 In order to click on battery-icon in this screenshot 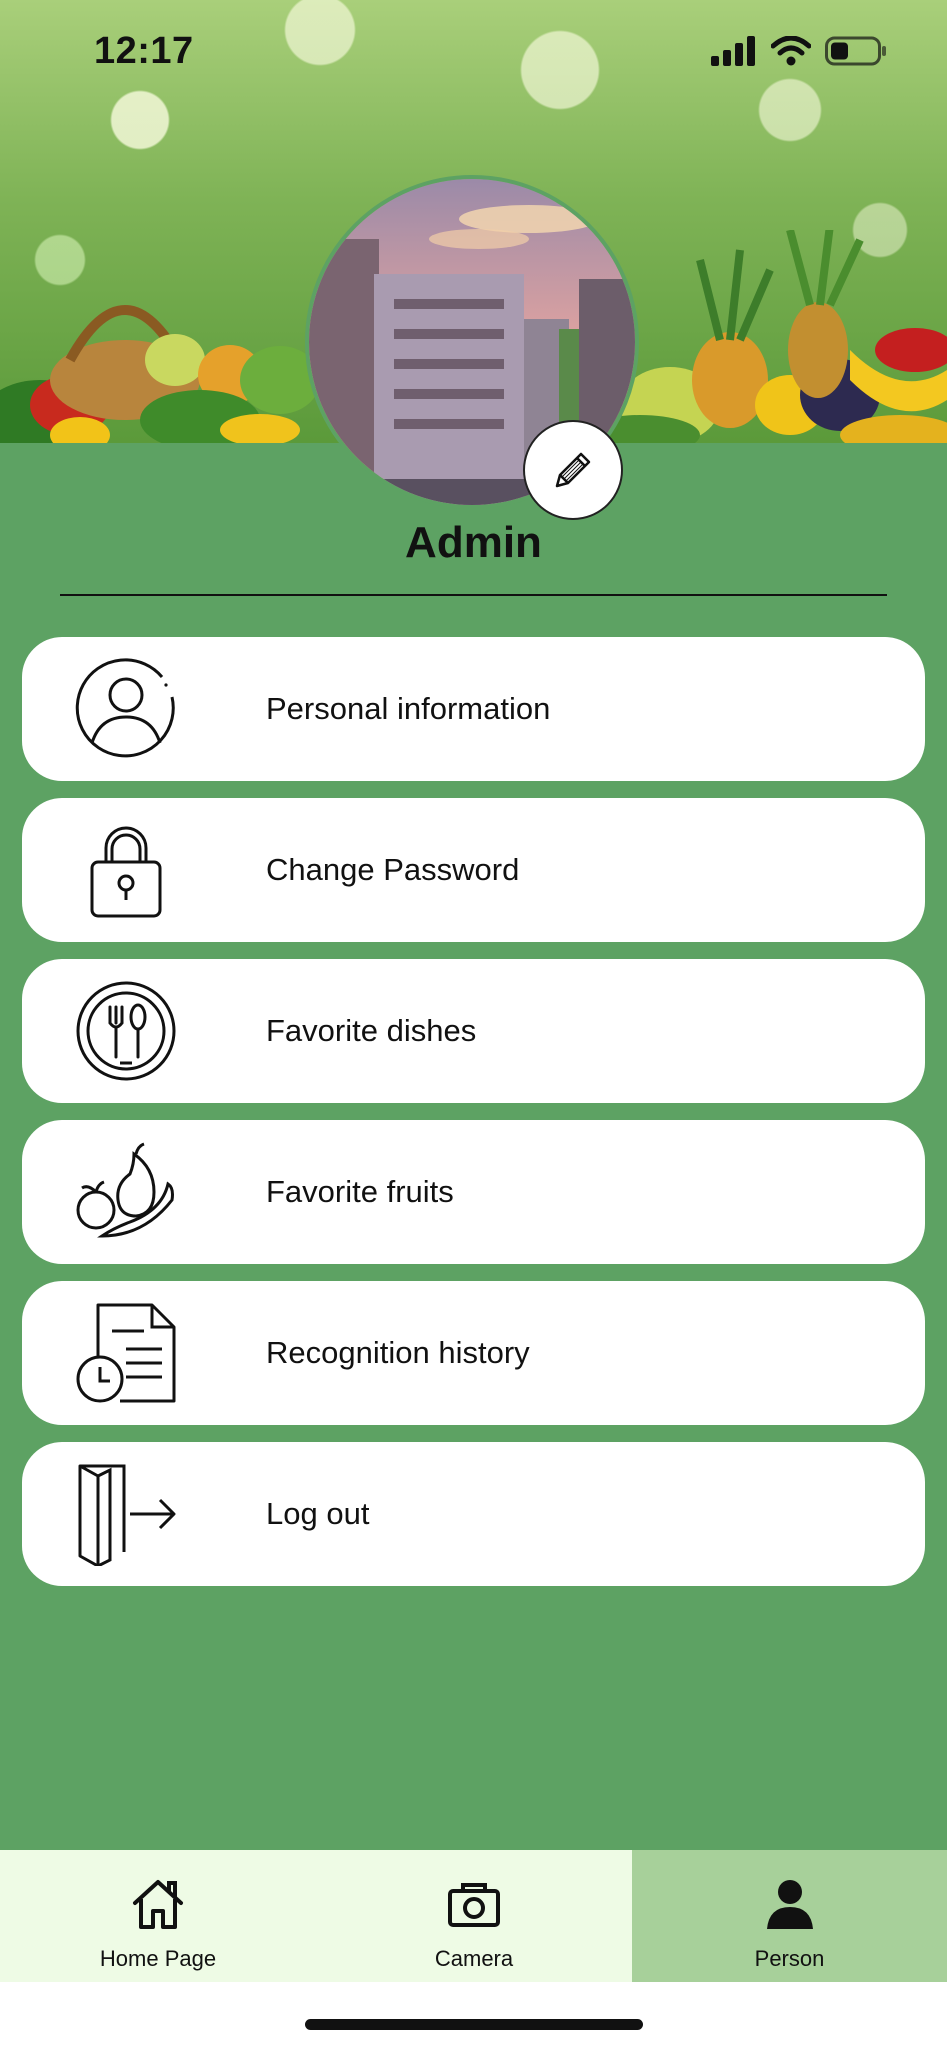, I will do `click(855, 51)`.